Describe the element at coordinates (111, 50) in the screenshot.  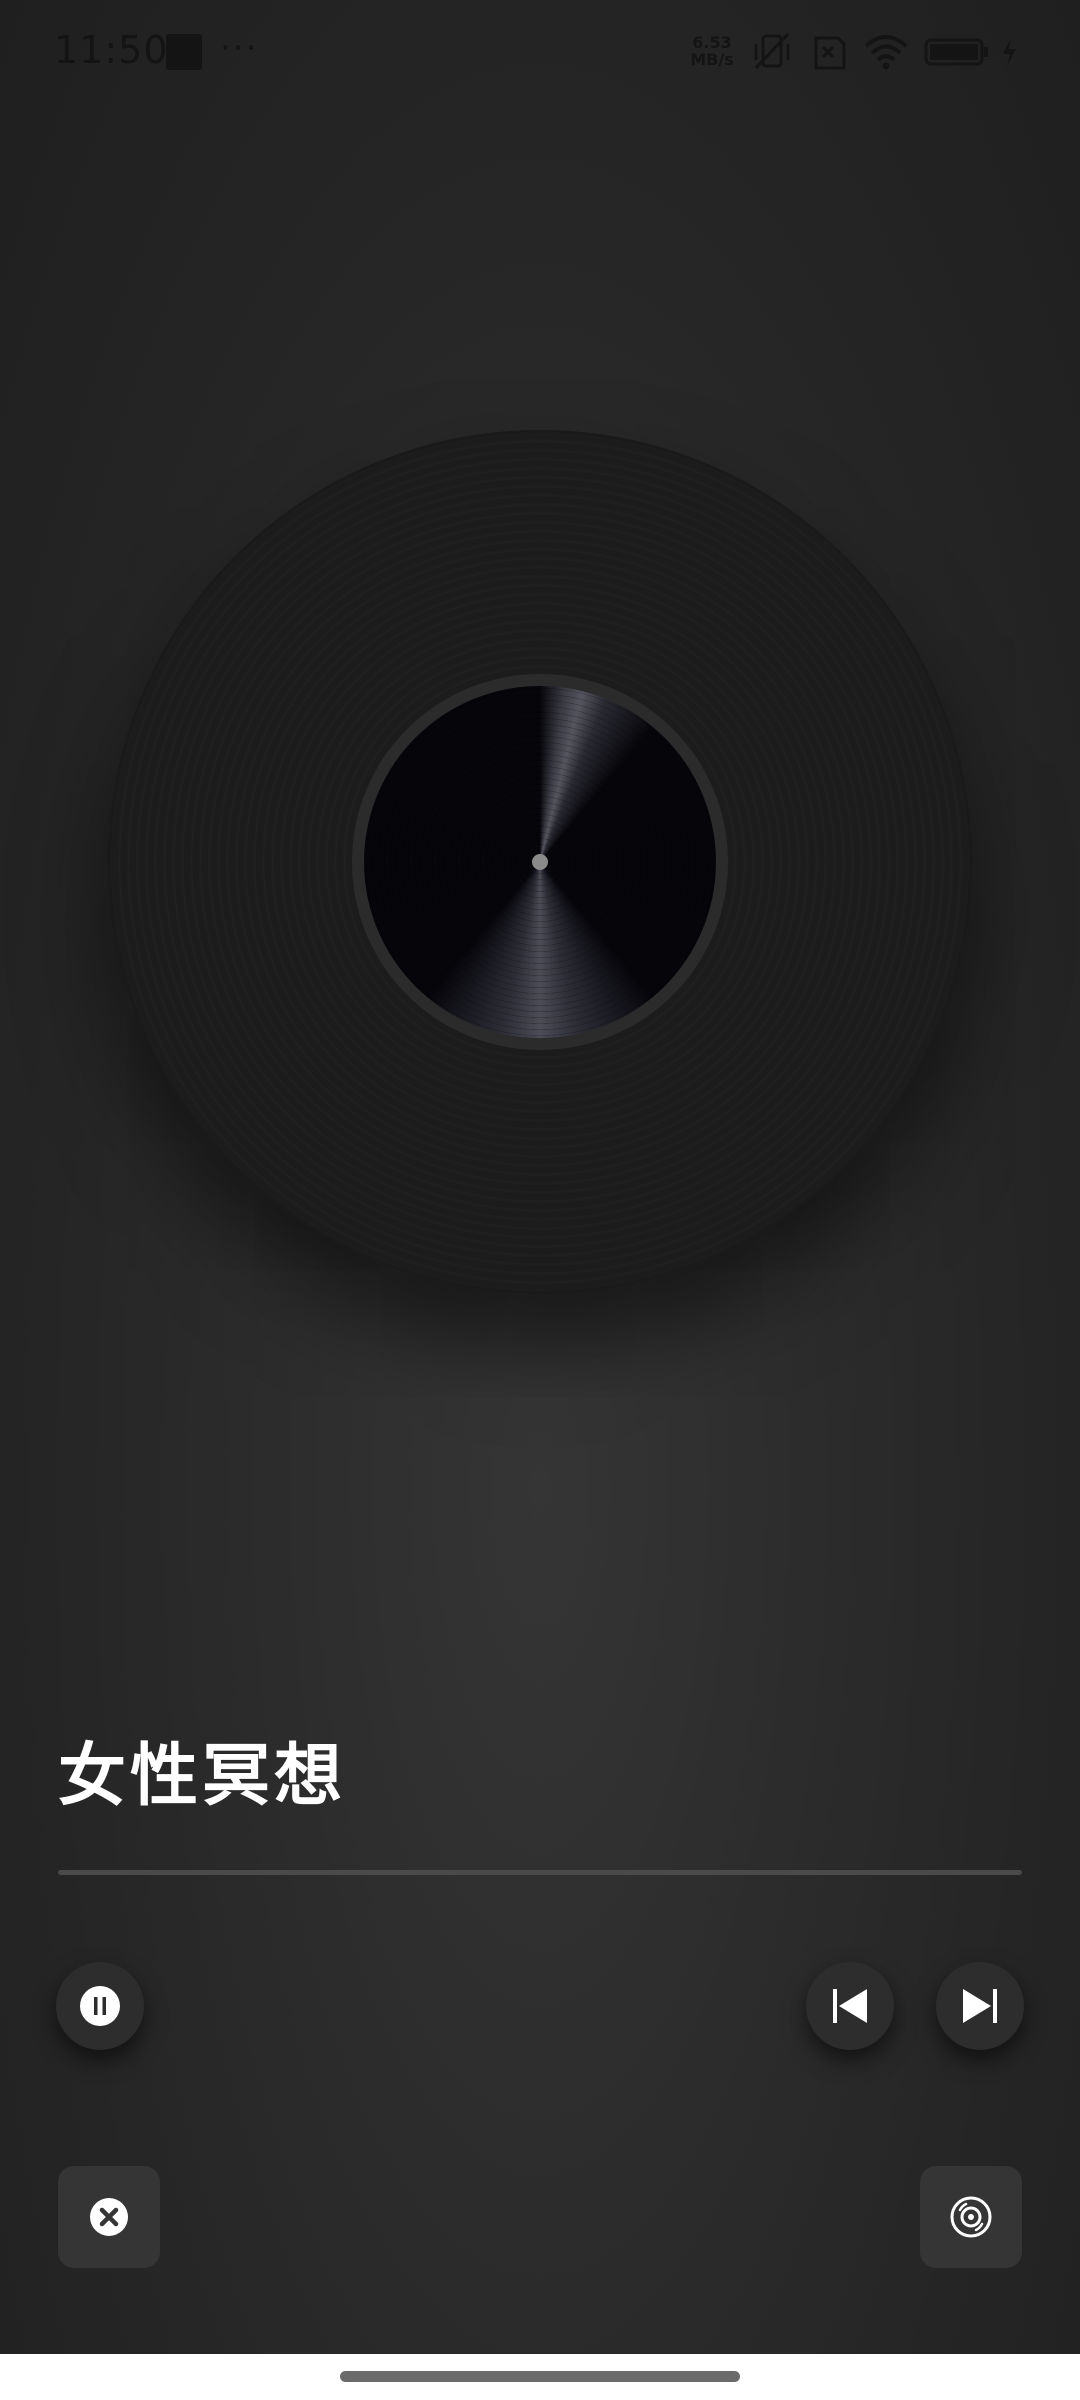
I see `status-time: 11:50` at that location.